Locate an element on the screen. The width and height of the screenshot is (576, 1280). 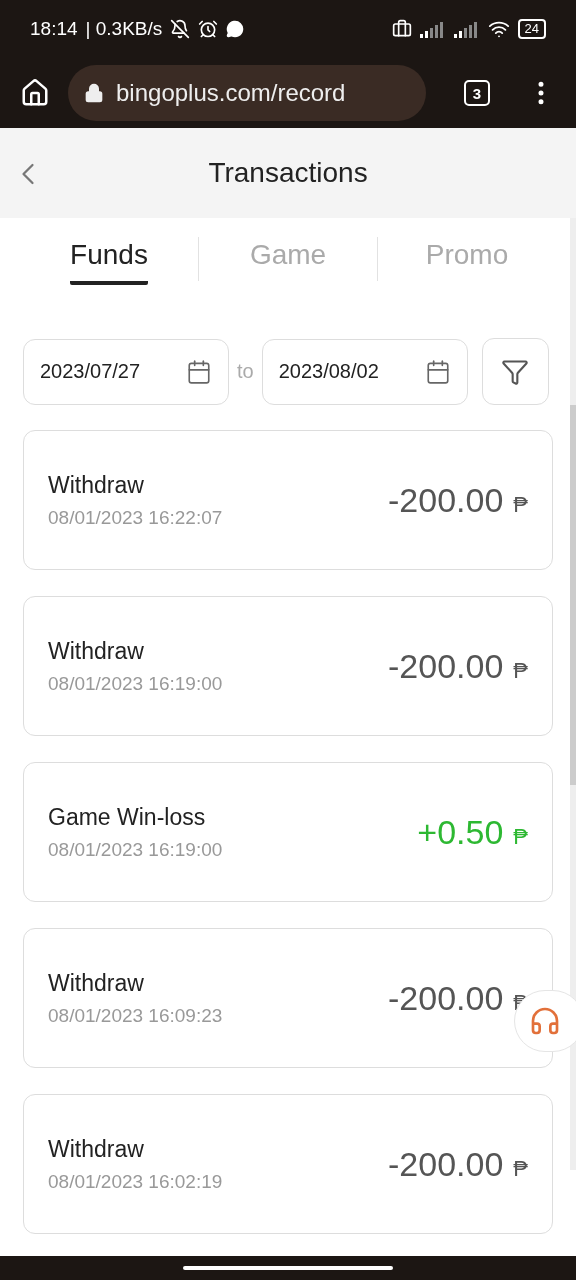
address-bar: bingoplus.com/record is located at coordinates (247, 93).